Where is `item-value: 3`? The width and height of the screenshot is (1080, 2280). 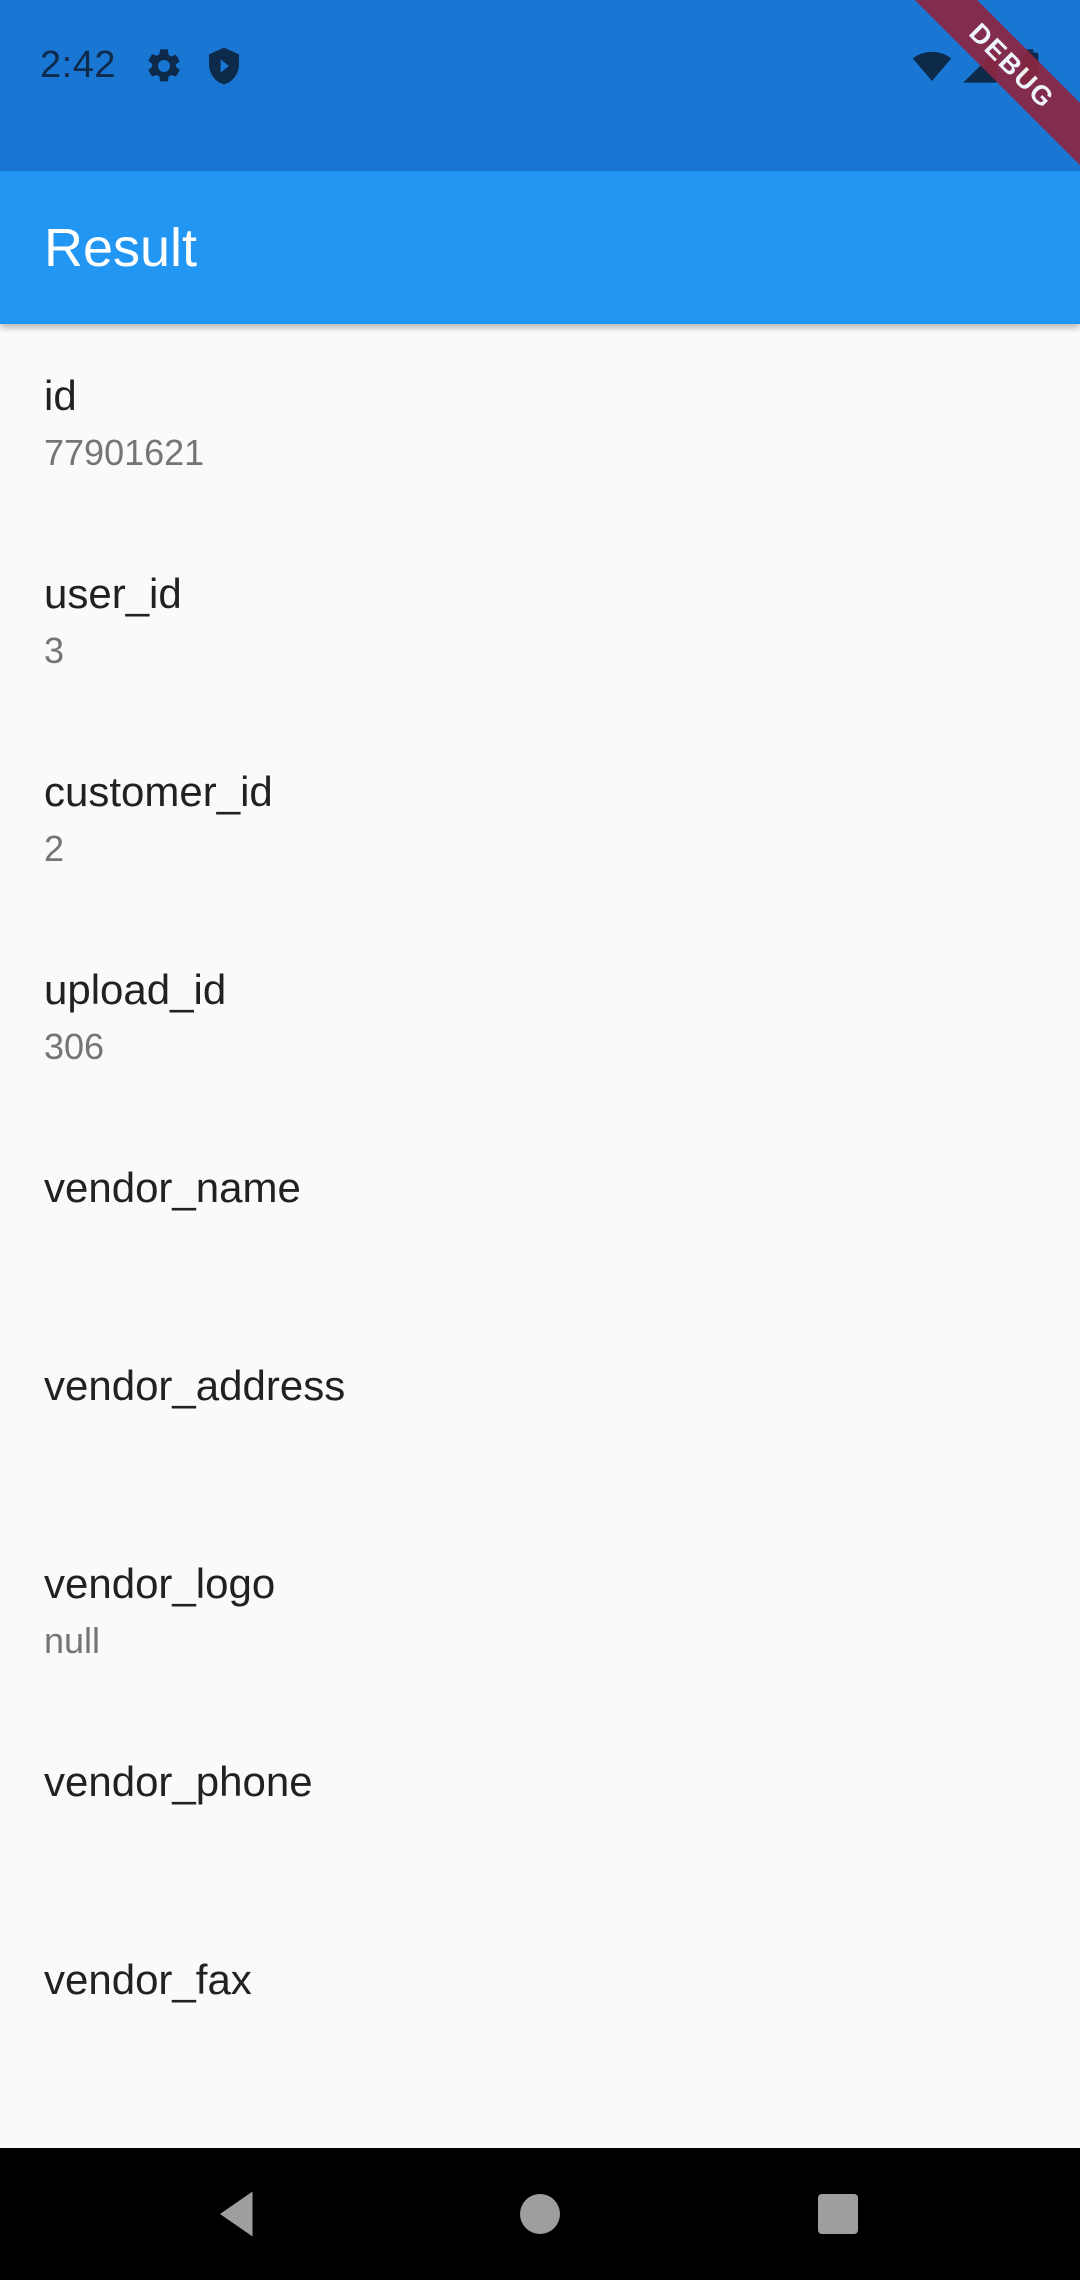
item-value: 3 is located at coordinates (54, 650).